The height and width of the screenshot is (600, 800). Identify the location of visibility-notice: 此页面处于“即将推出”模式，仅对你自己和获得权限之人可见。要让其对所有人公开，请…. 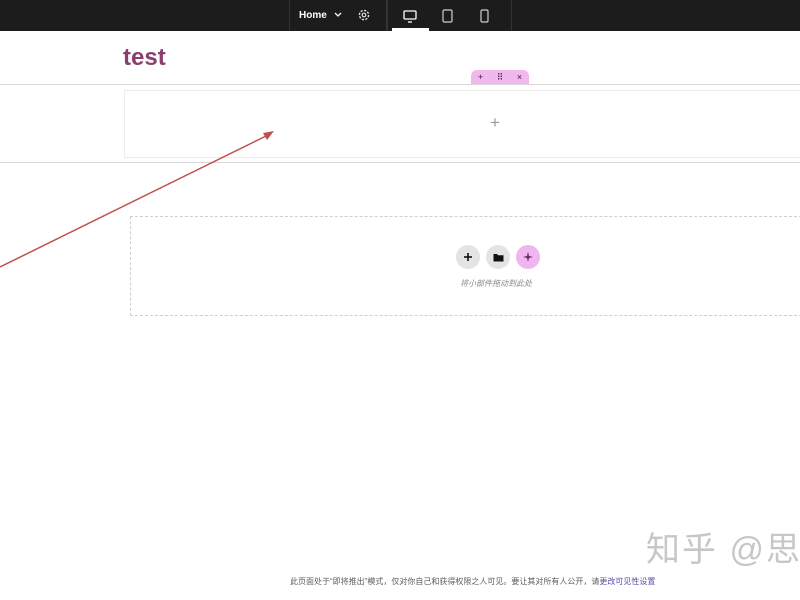
(472, 581).